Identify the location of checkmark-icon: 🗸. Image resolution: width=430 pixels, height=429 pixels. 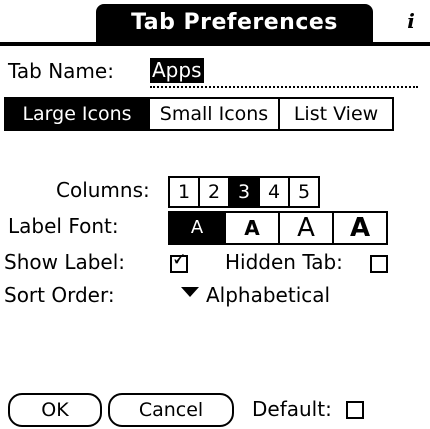
(178, 259).